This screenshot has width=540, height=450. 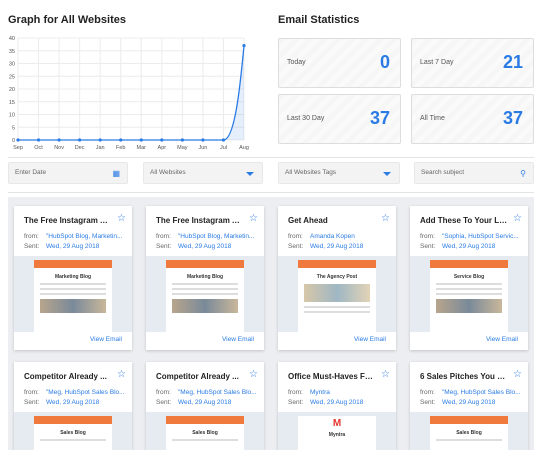 I want to click on stat-last-7-day: Last 7 Day 21, so click(x=472, y=63).